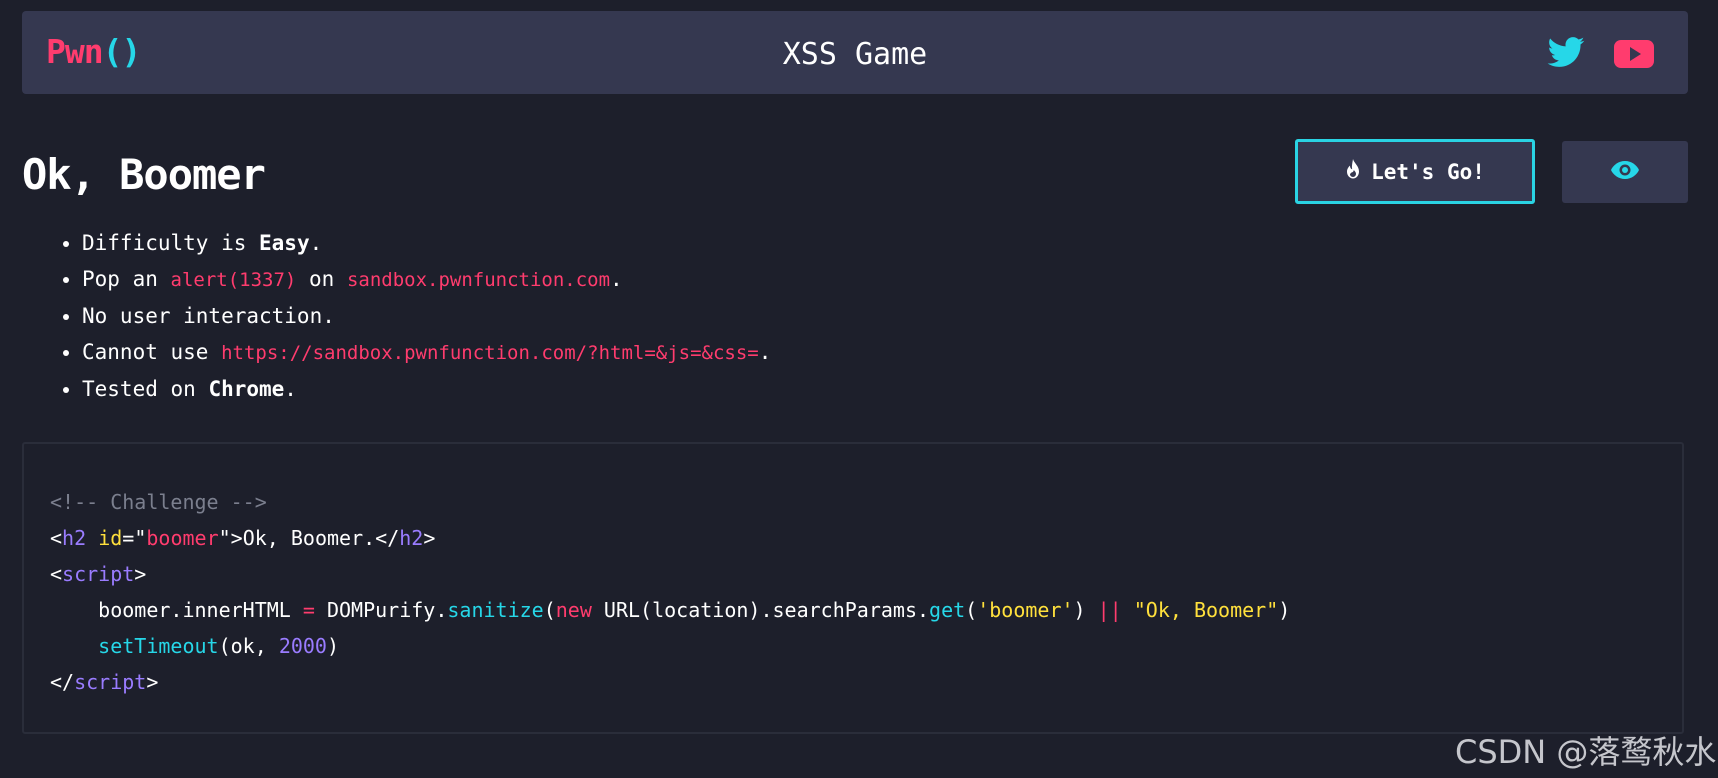 This screenshot has height=778, width=1718. What do you see at coordinates (284, 243) in the screenshot?
I see `difficulty-value: Easy` at bounding box center [284, 243].